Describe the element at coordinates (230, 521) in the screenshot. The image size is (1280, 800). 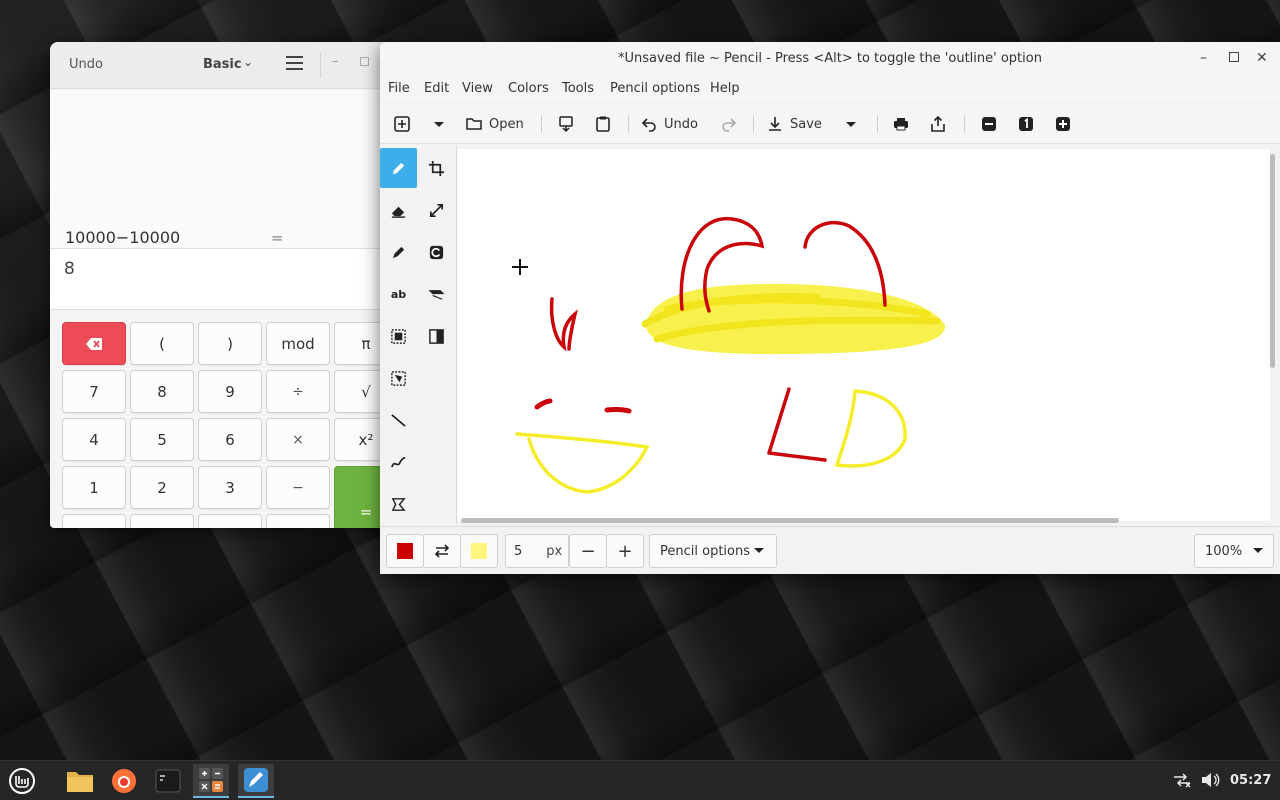
I see `percent-key: %` at that location.